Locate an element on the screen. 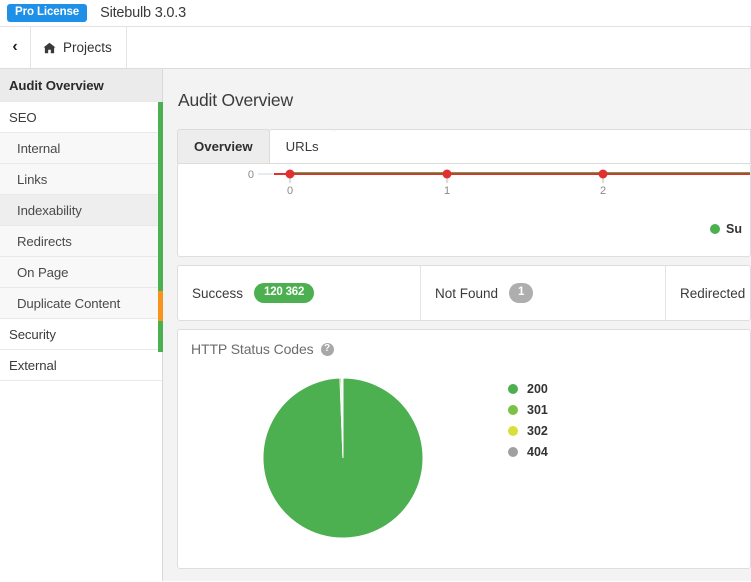  sidebar-item-label: External is located at coordinates (33, 365).